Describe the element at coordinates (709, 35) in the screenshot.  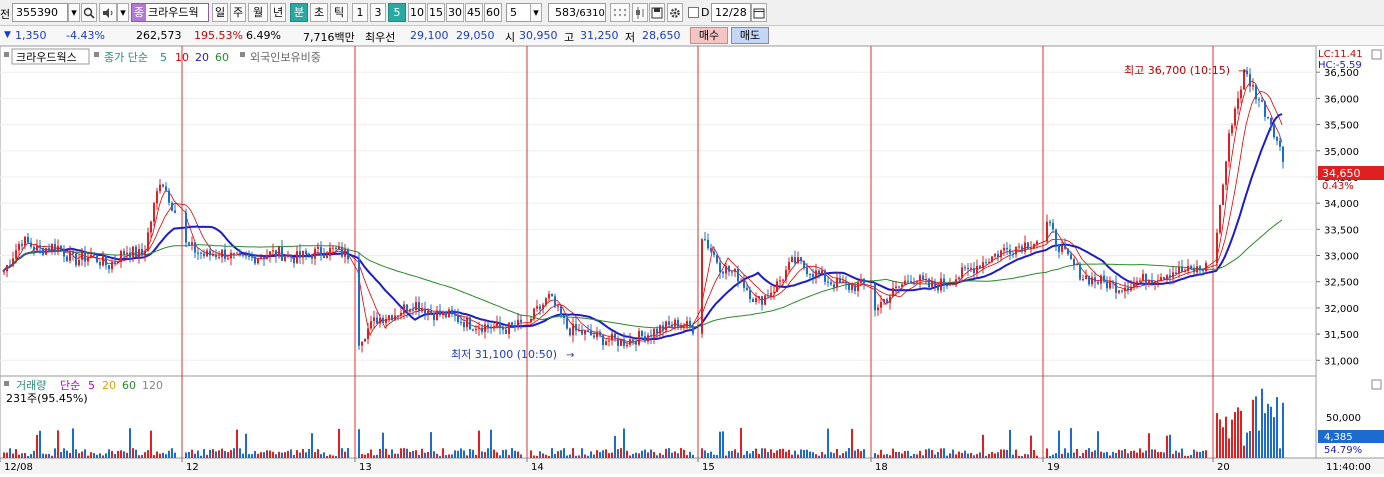
I see `buy-button: 매수` at that location.